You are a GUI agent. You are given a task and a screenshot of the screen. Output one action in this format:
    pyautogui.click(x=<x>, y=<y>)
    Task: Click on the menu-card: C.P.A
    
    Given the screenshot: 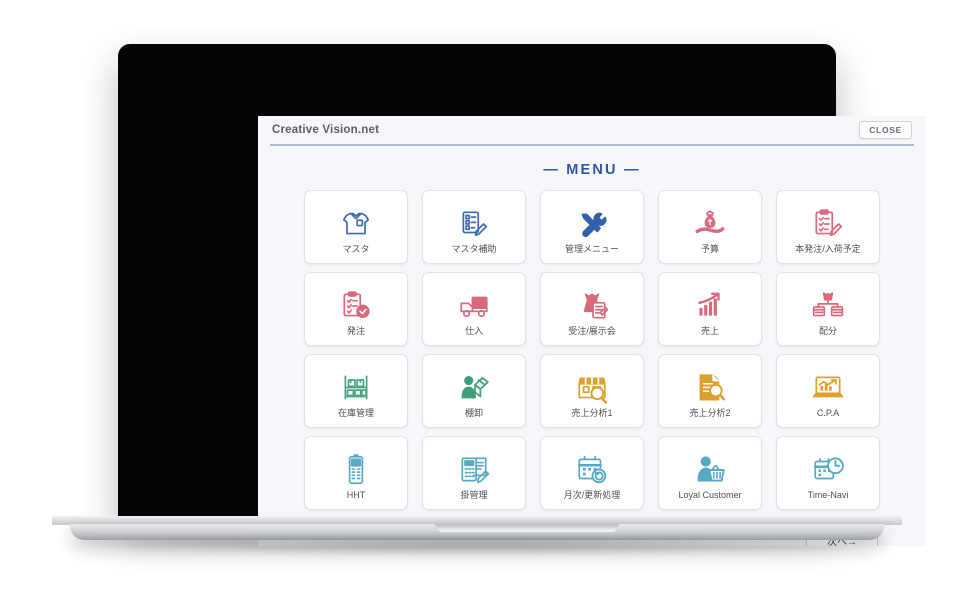 What is the action you would take?
    pyautogui.click(x=828, y=391)
    